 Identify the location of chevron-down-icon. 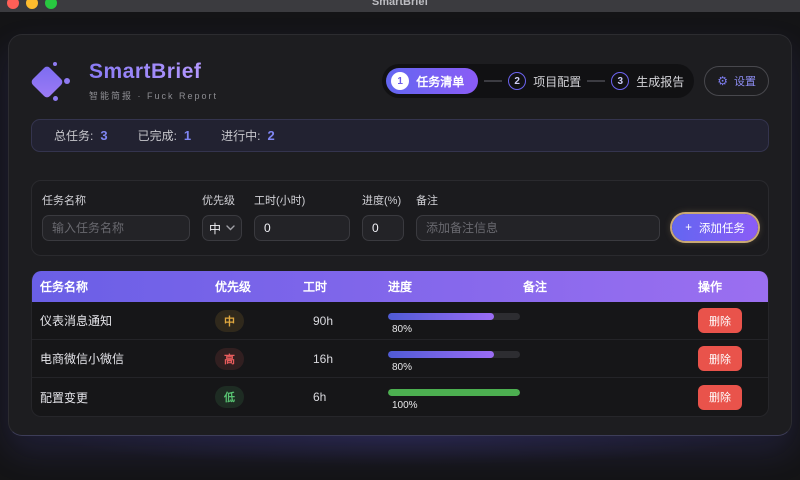
(230, 228).